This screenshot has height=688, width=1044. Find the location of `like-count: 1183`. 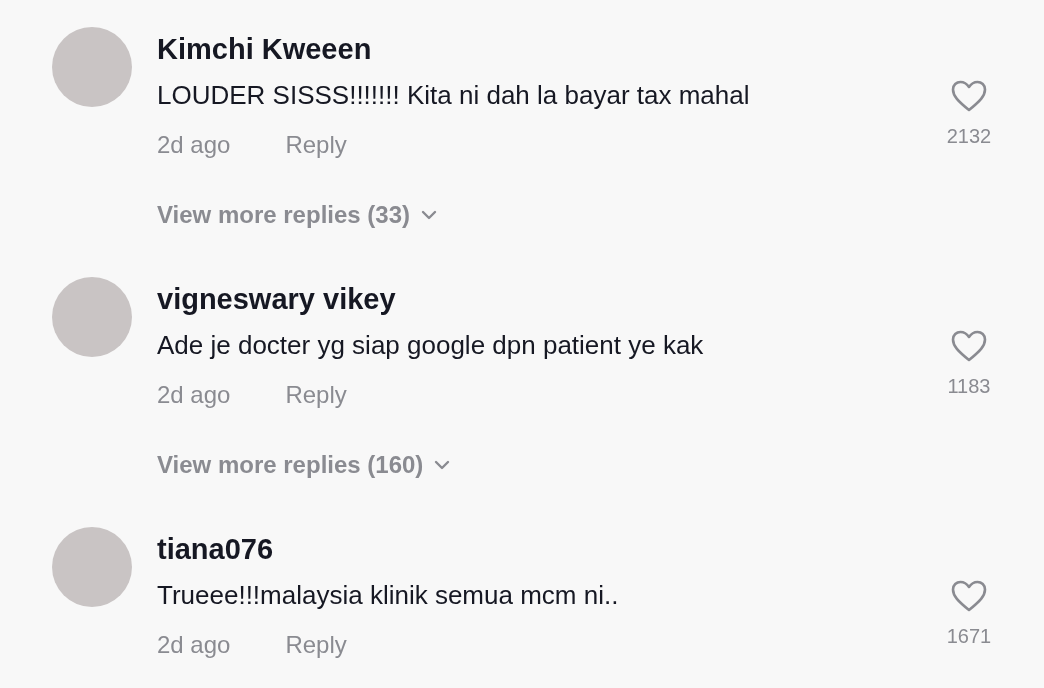

like-count: 1183 is located at coordinates (969, 386).